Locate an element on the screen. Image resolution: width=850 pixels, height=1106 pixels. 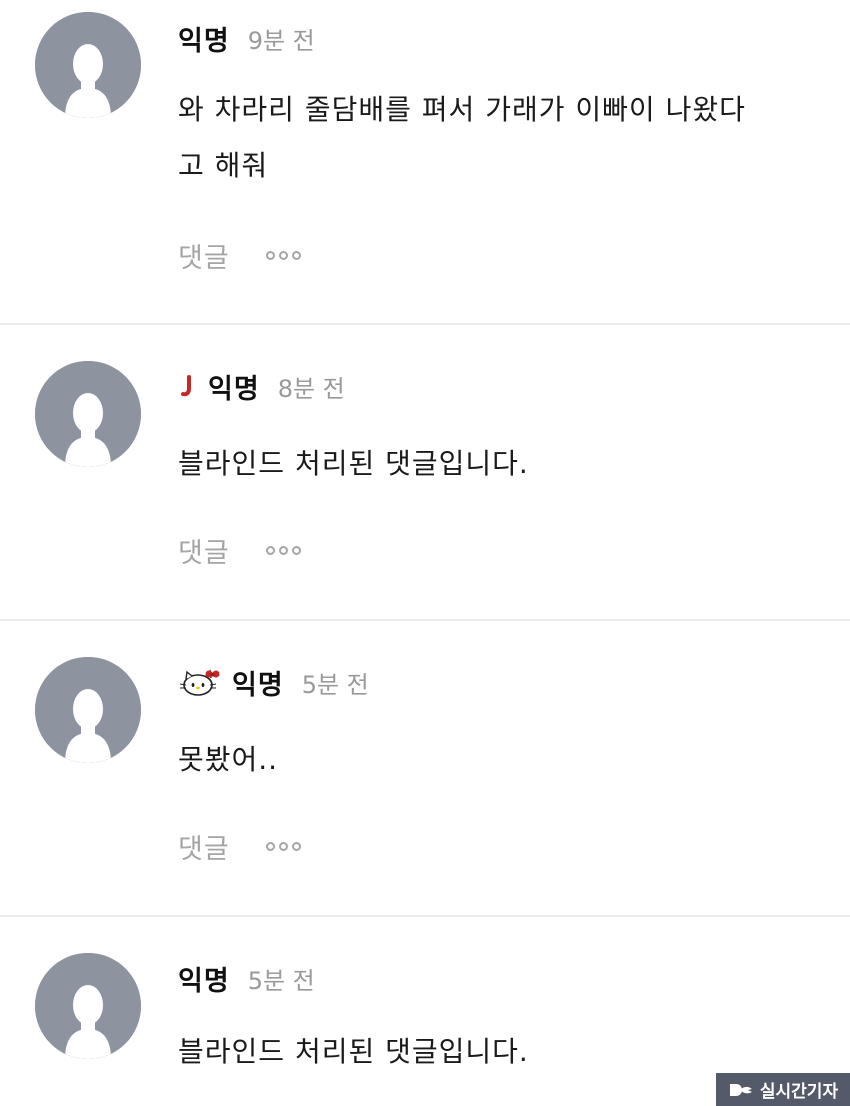
hello-kitty-icon is located at coordinates (200, 682).